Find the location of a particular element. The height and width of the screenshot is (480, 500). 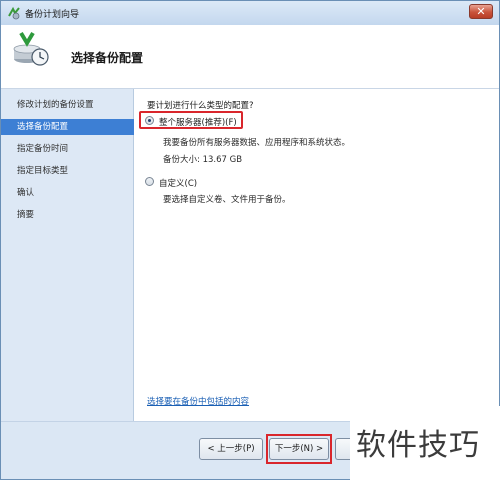

page-title: 选择备份配置 is located at coordinates (107, 58).